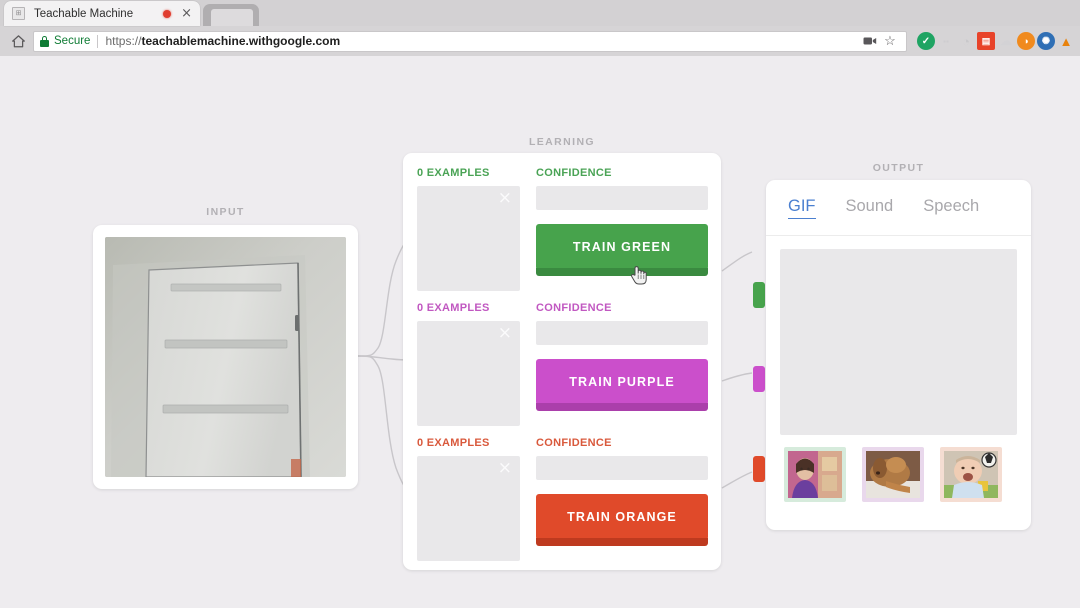 The image size is (1080, 608). Describe the element at coordinates (505, 198) in the screenshot. I see `clear-examples-icon-green: ×` at that location.